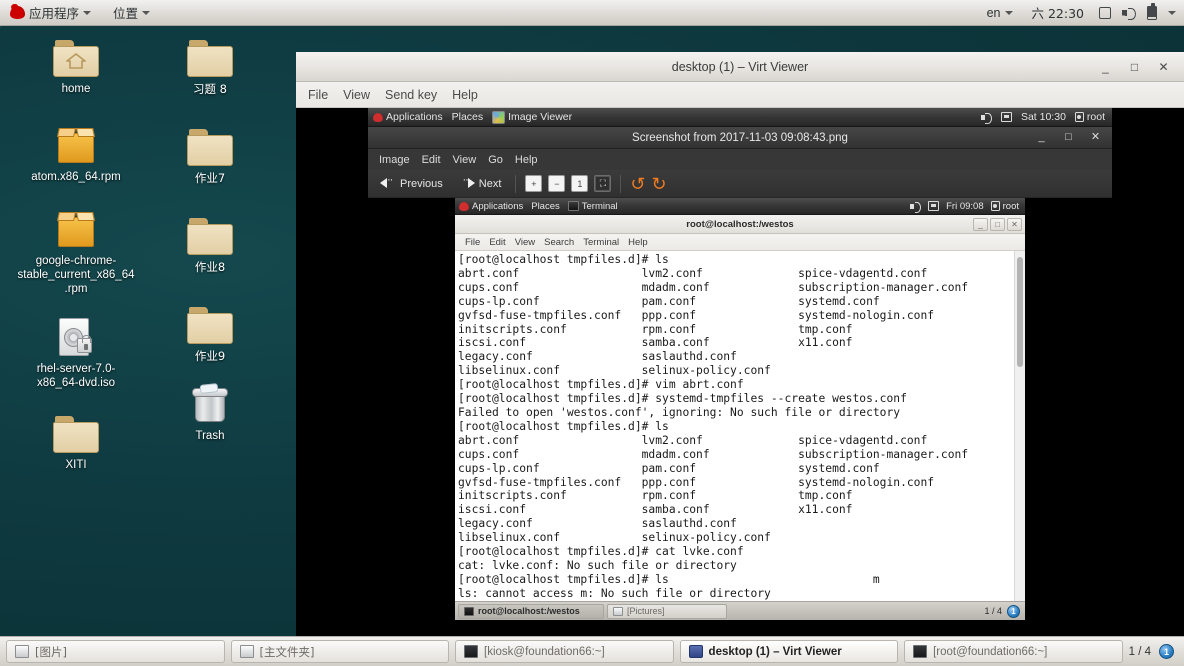 The width and height of the screenshot is (1184, 666). What do you see at coordinates (1152, 11) in the screenshot?
I see `battery-icon` at bounding box center [1152, 11].